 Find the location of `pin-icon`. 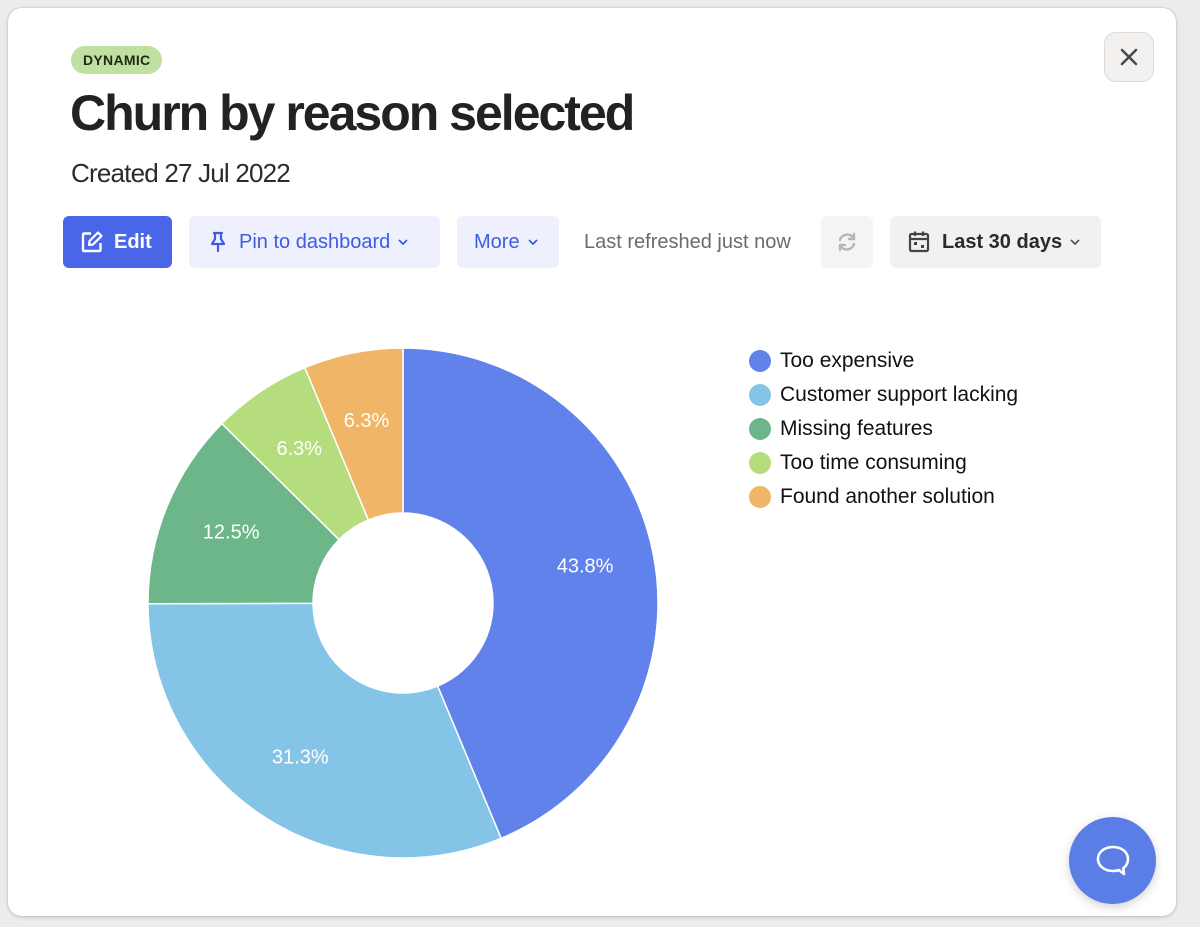

pin-icon is located at coordinates (218, 242).